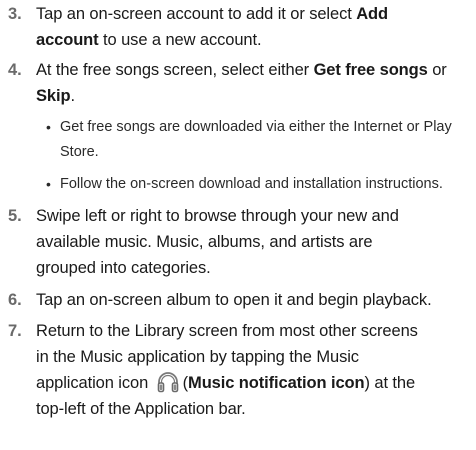  Describe the element at coordinates (175, 70) in the screenshot. I see `step-text-part: At the free songs screen, select either` at that location.